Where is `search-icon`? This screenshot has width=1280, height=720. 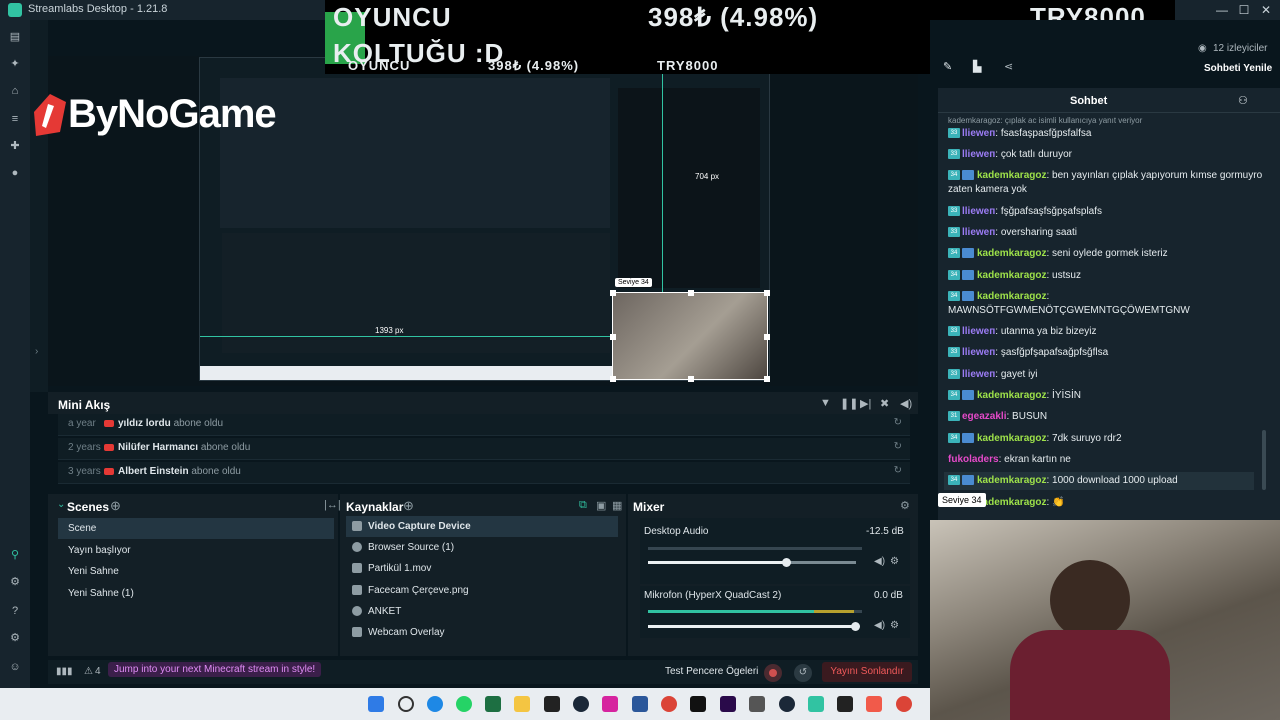 search-icon is located at coordinates (406, 704).